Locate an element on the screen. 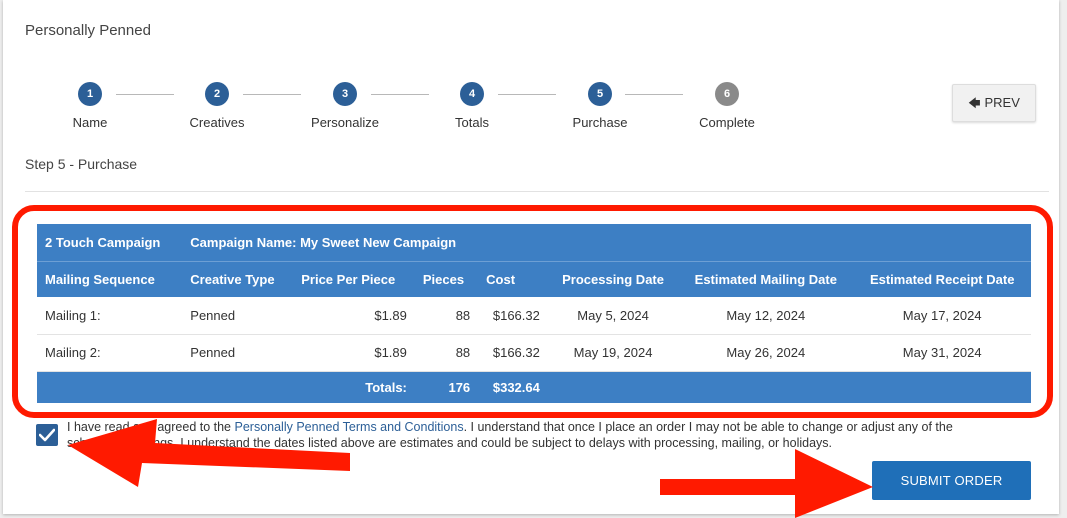 The height and width of the screenshot is (518, 1067). step-label: Purchase is located at coordinates (600, 122).